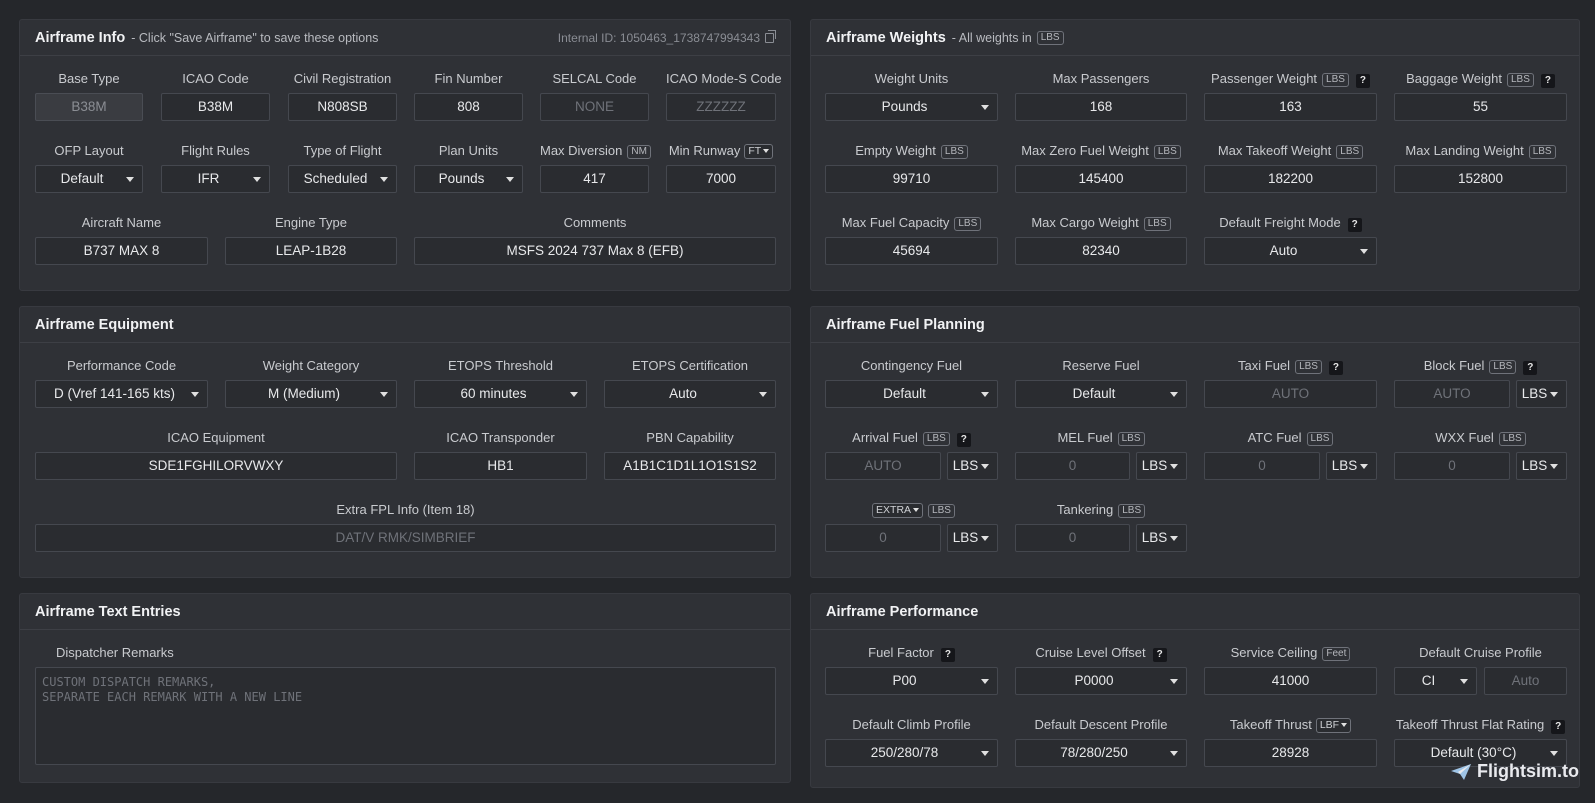 The height and width of the screenshot is (803, 1595). I want to click on baggage-weight-input: 55, so click(1480, 107).